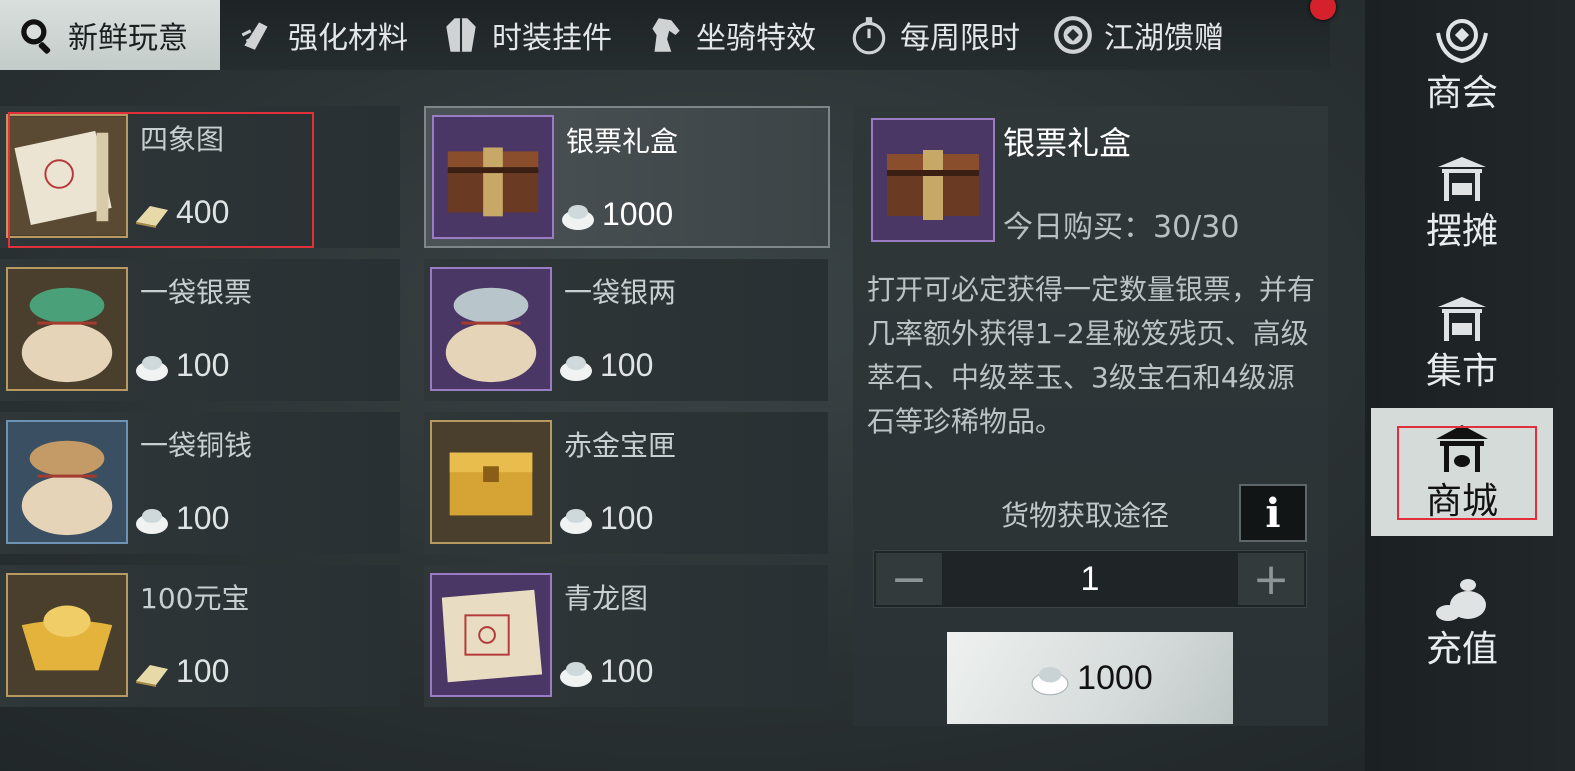 The height and width of the screenshot is (771, 1575). Describe the element at coordinates (1461, 231) in the screenshot. I see `nav-label: 摆摊` at that location.